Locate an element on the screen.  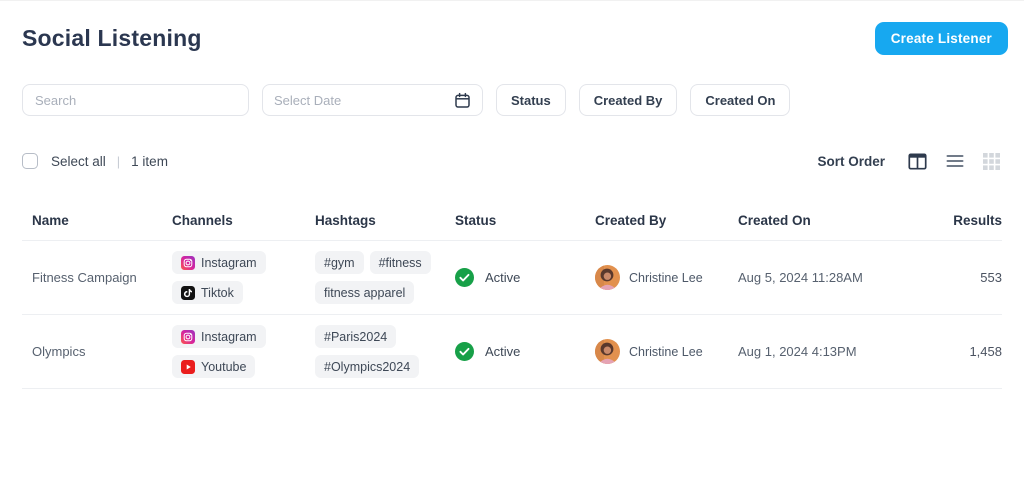
search-field-wrap is located at coordinates (135, 100).